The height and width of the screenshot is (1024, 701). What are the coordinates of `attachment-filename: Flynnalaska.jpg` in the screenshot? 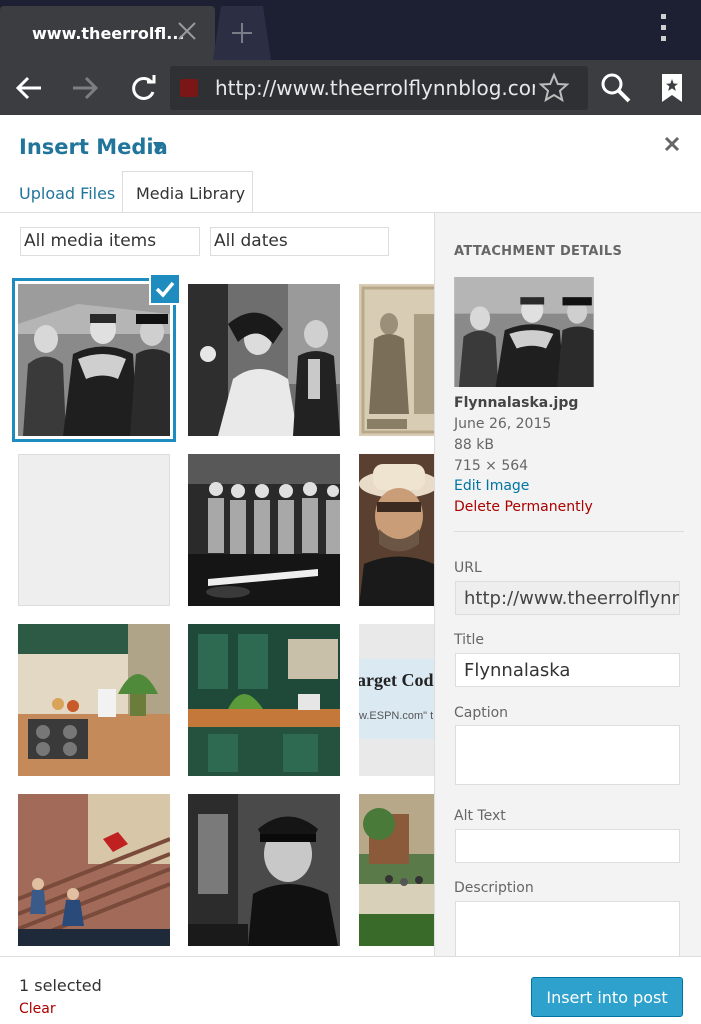 It's located at (516, 403).